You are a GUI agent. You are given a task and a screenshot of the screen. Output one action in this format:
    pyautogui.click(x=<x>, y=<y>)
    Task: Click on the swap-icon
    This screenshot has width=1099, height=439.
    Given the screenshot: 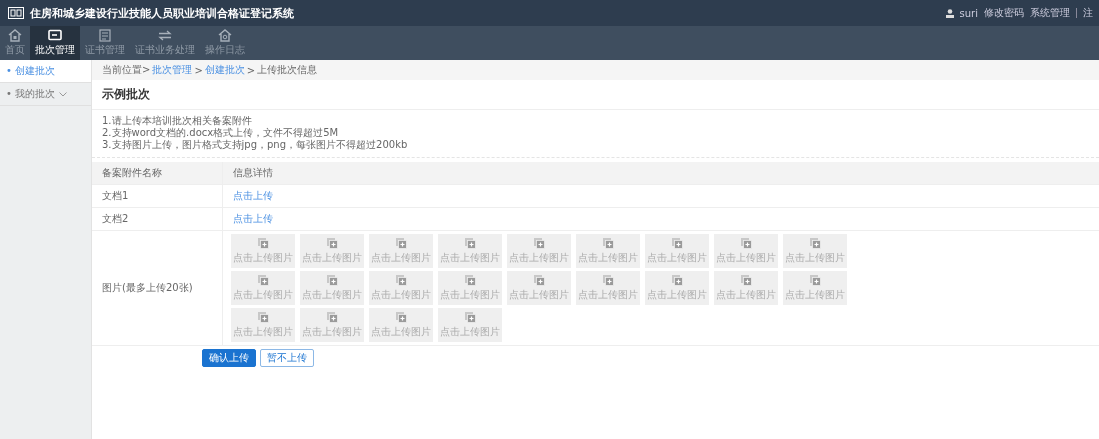 What is the action you would take?
    pyautogui.click(x=165, y=35)
    